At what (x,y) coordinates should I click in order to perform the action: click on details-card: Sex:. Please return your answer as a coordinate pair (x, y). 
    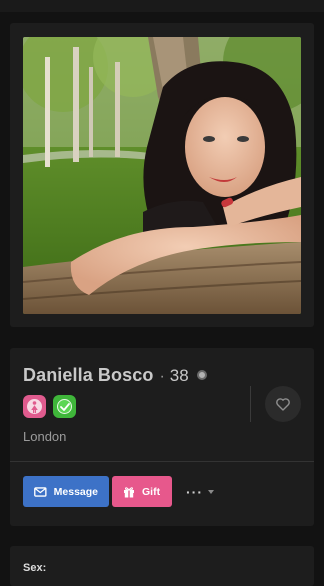
    Looking at the image, I should click on (162, 566).